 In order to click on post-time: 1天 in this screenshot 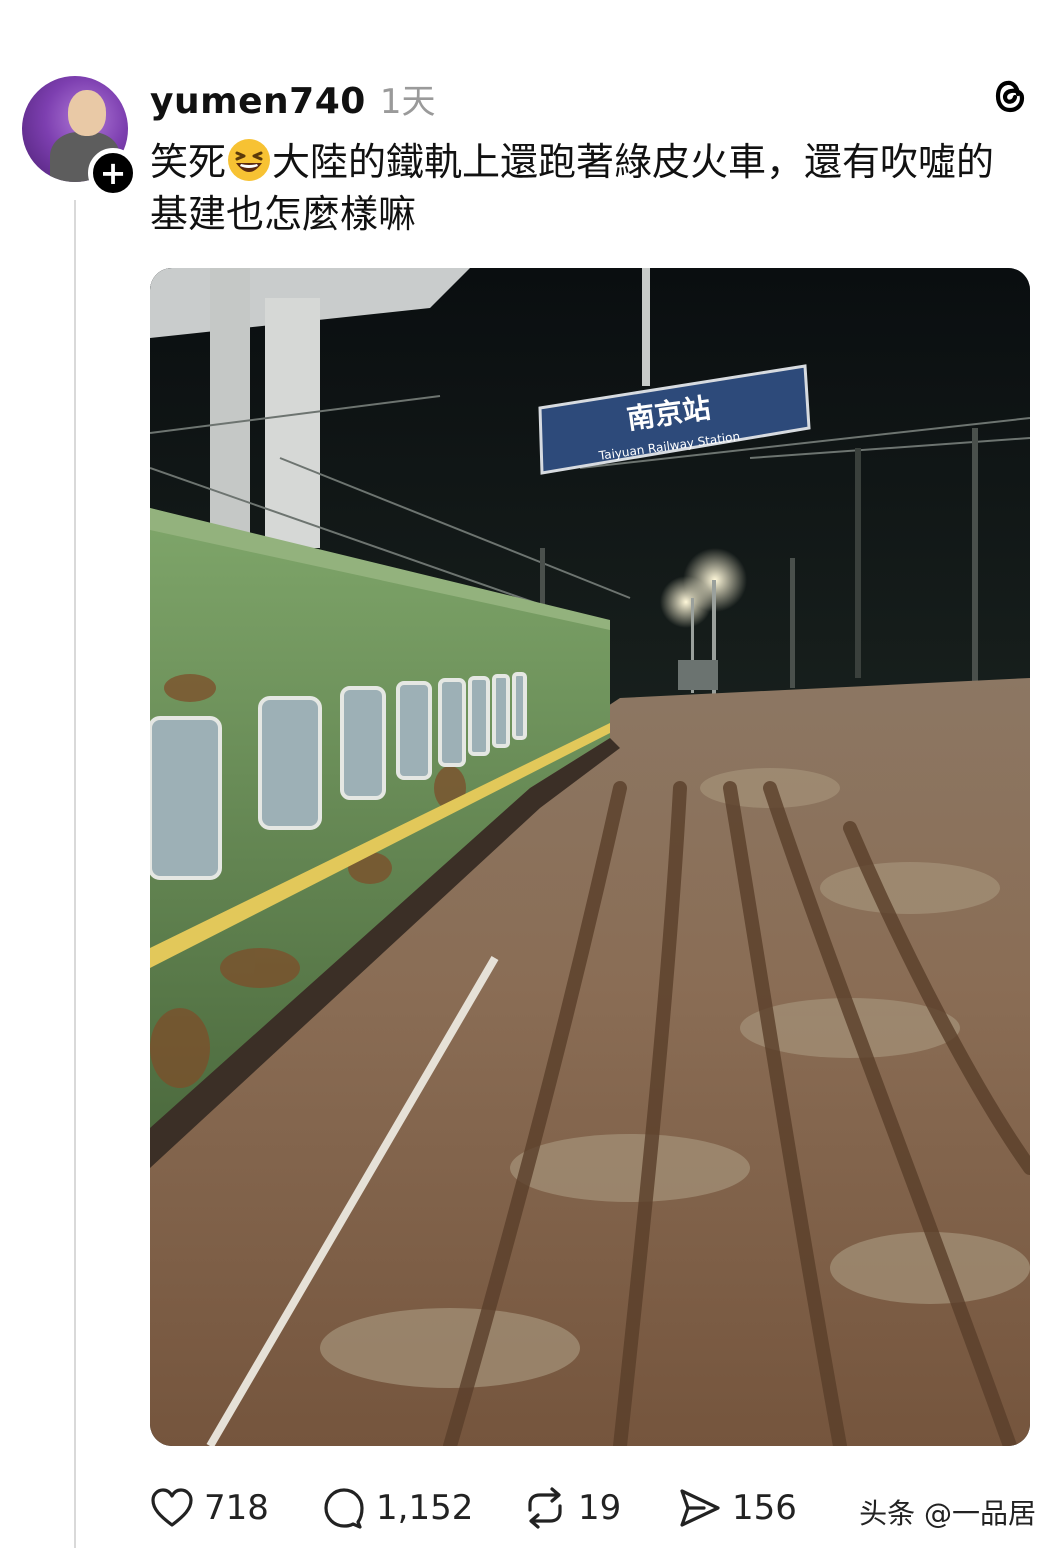, I will do `click(407, 102)`.